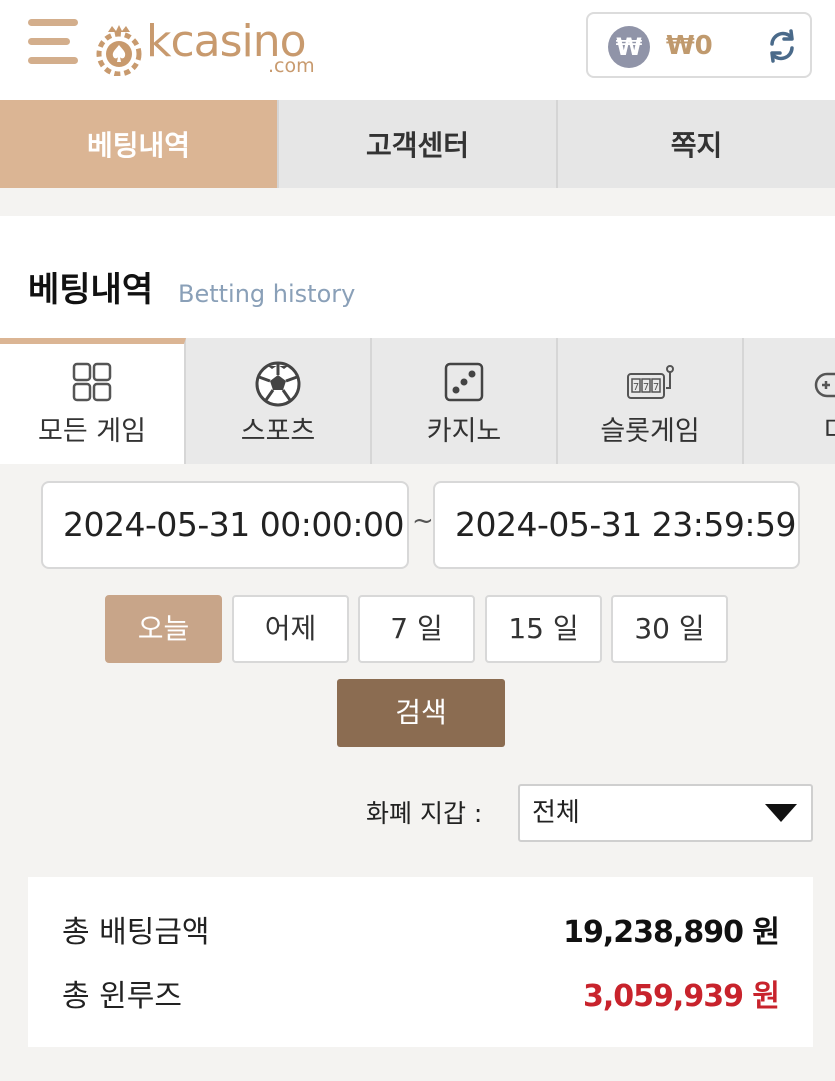 Image resolution: width=835 pixels, height=1081 pixels. I want to click on tab-customer-center: 고객센터, so click(418, 144).